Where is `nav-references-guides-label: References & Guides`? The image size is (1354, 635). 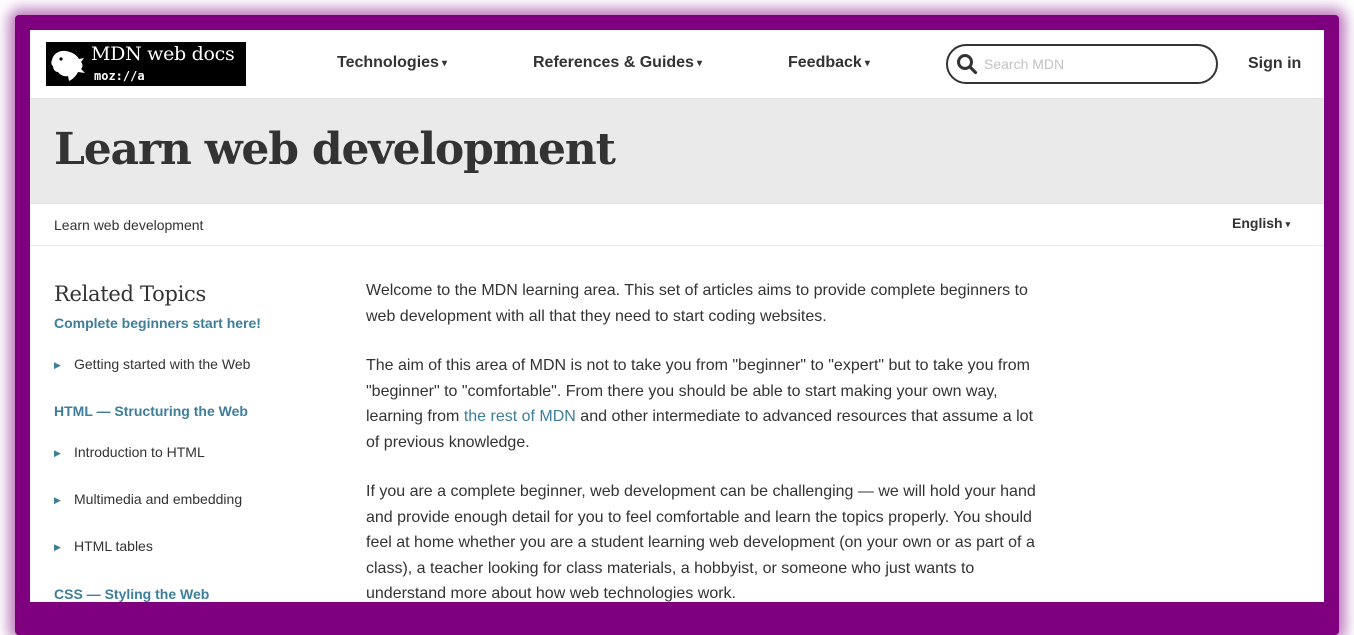
nav-references-guides-label: References & Guides is located at coordinates (613, 62).